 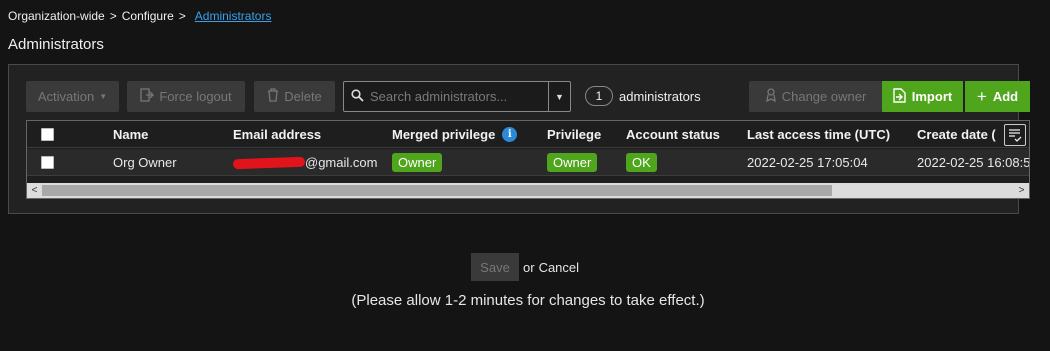 I want to click on column-header-last-access: Last access time (UTC), so click(x=818, y=134).